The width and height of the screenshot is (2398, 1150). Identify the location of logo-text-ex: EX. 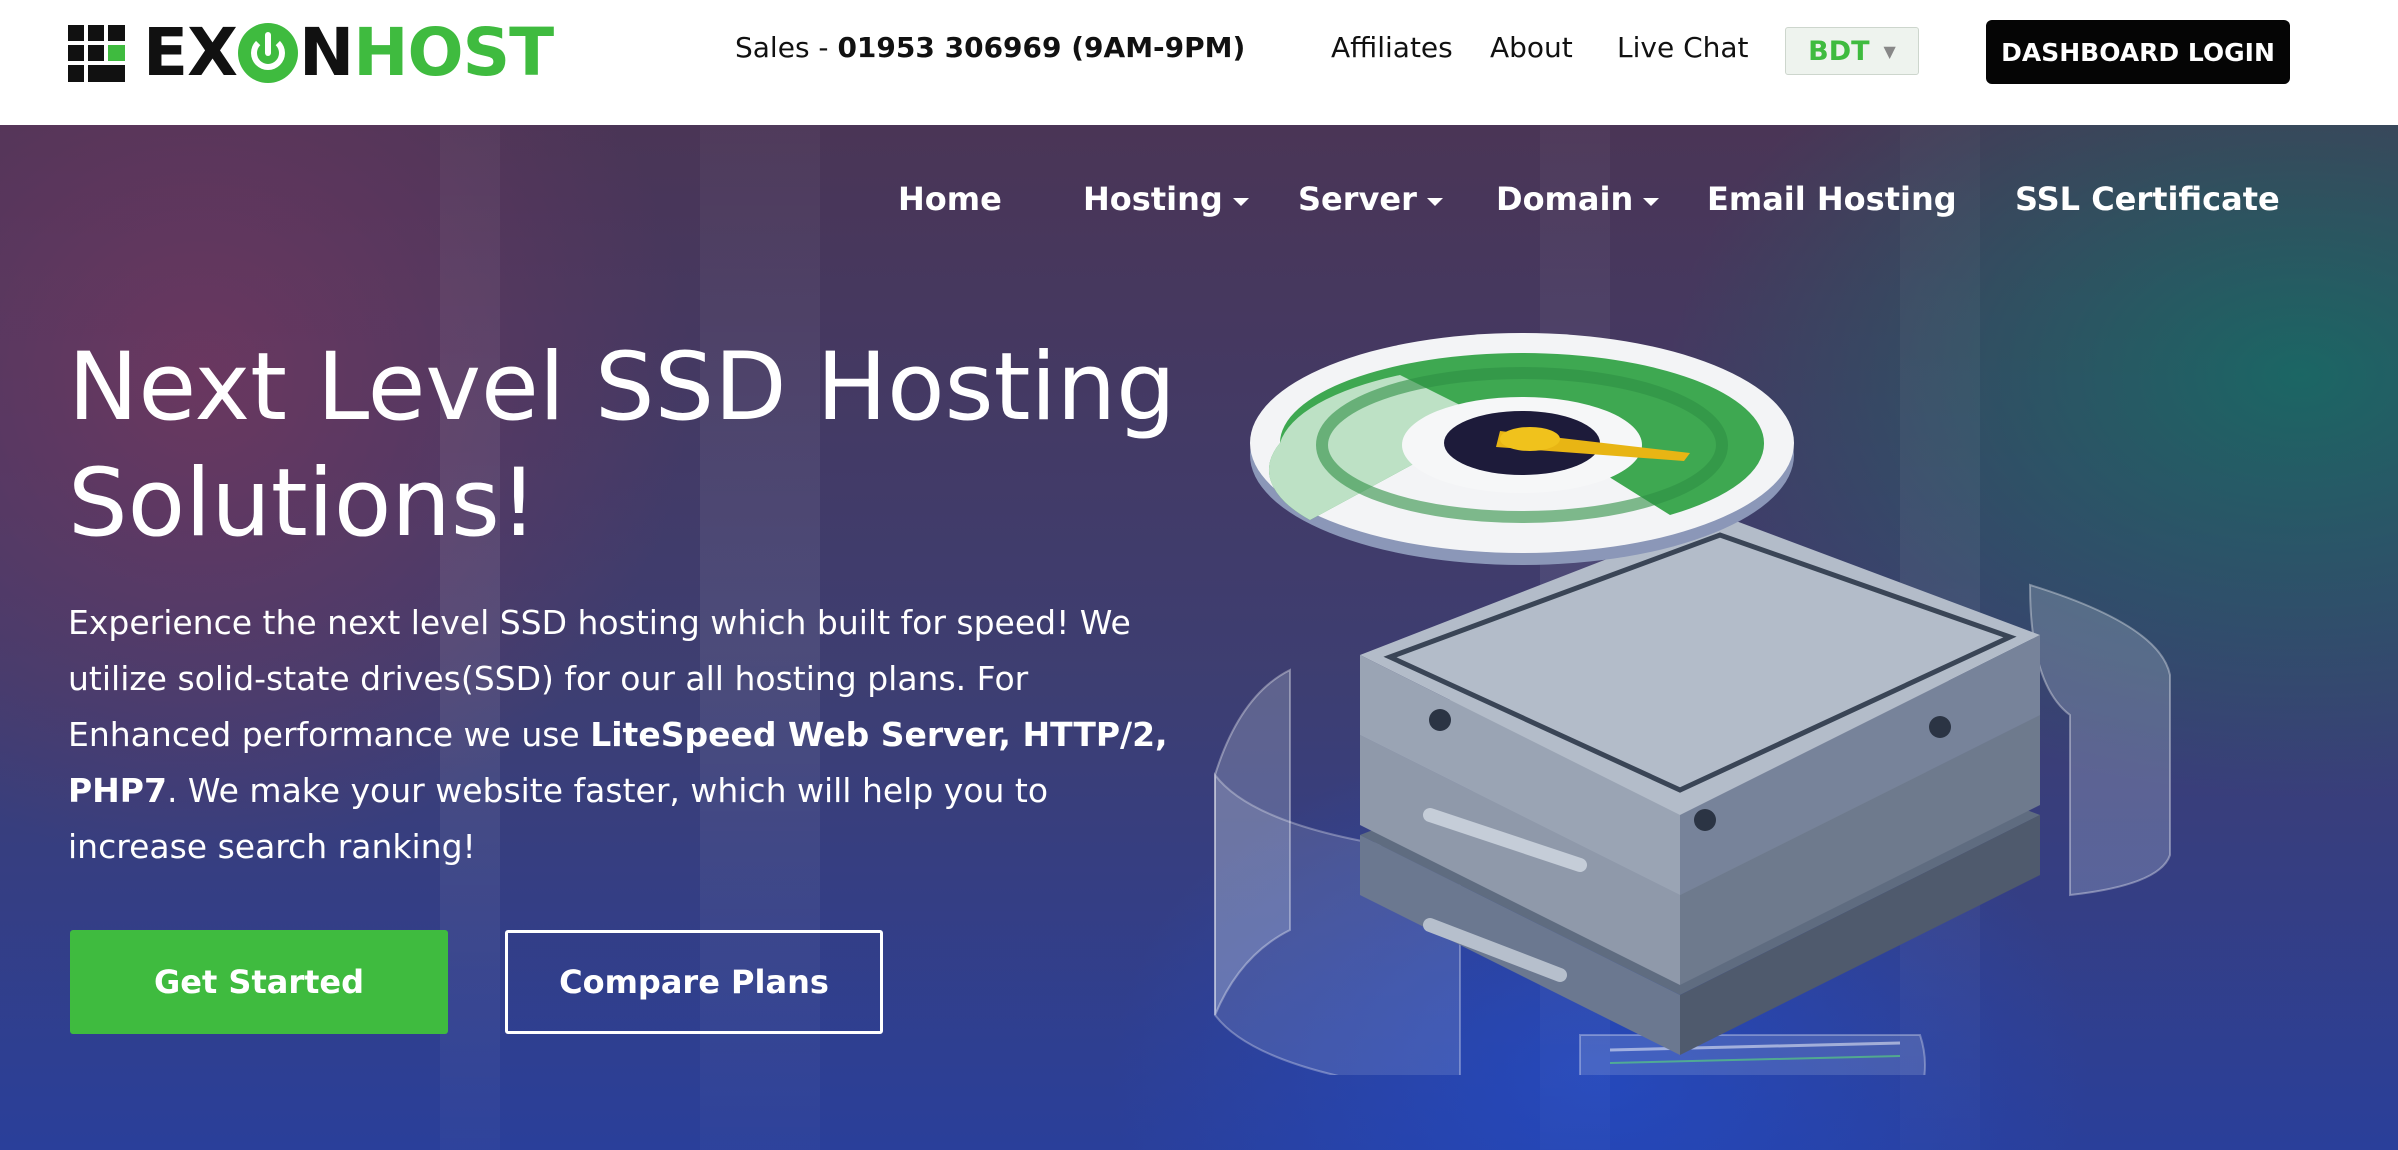
(190, 52).